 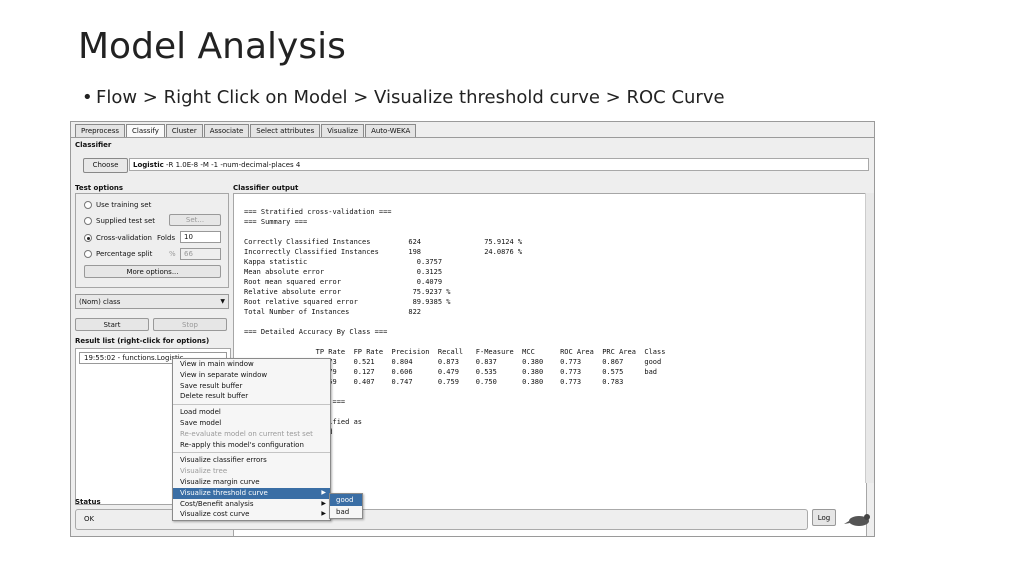 I want to click on classifier-output-label: Classifier output, so click(x=266, y=188).